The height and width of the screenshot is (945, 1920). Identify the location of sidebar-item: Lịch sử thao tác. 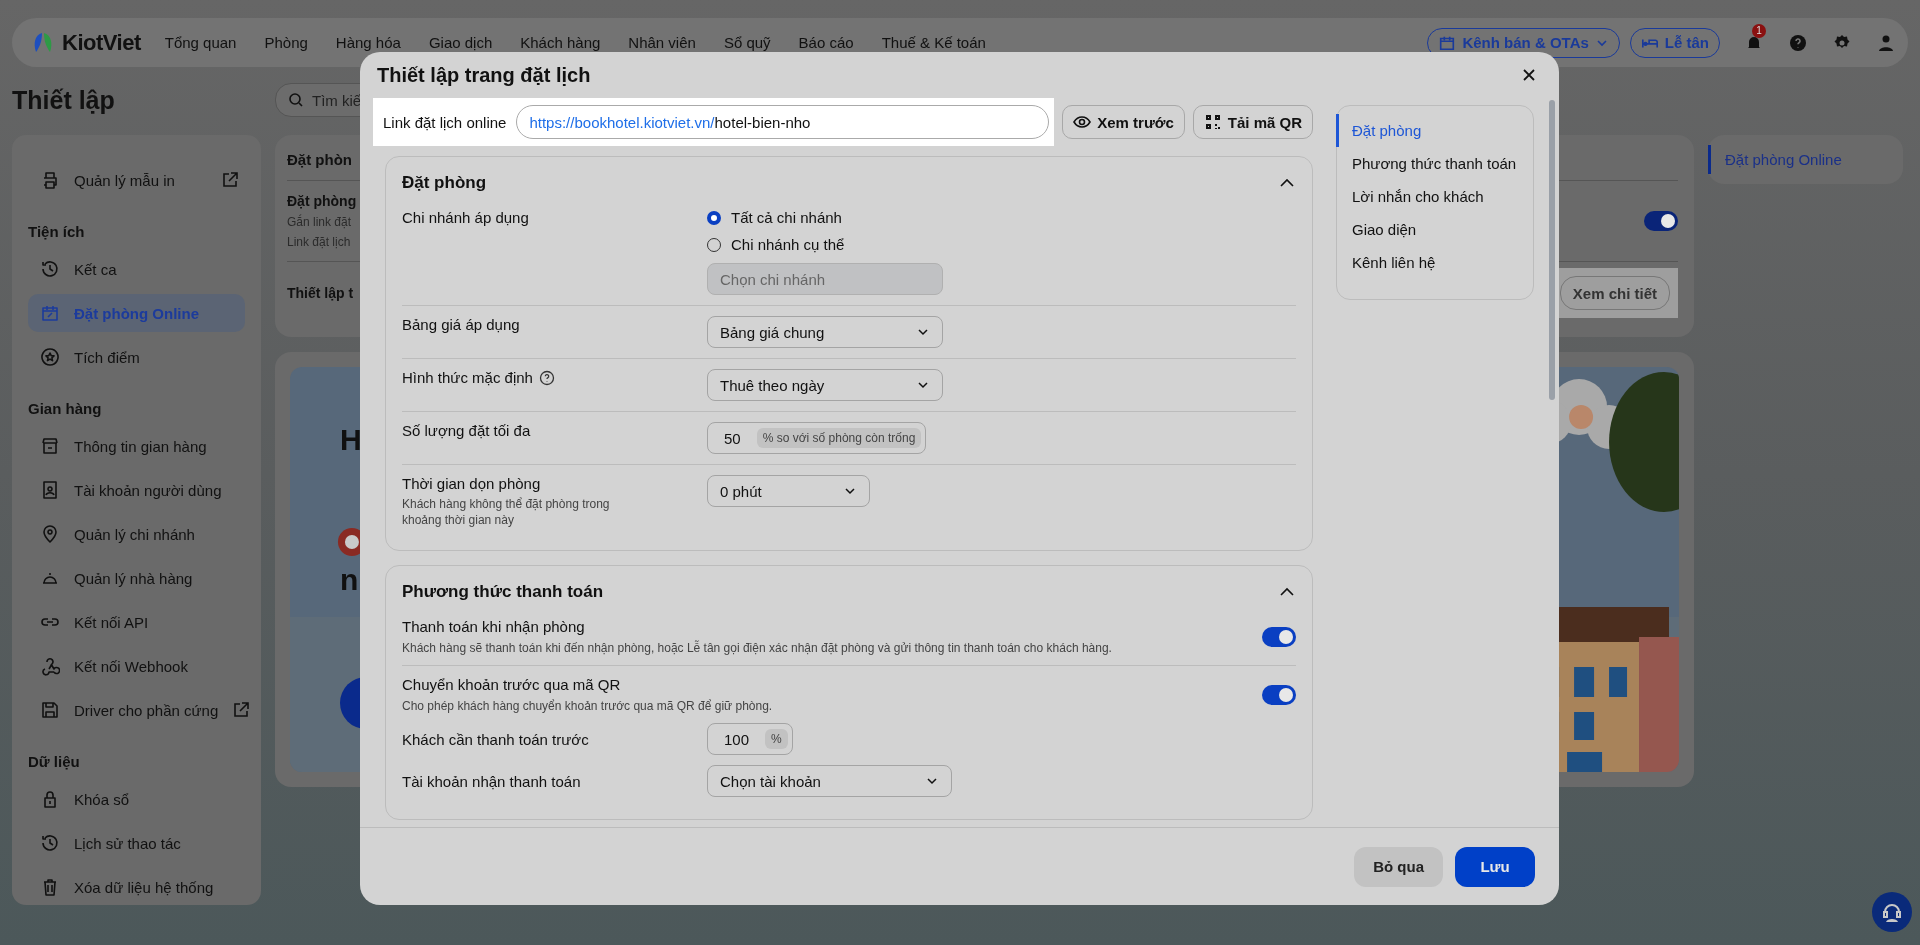
(136, 843).